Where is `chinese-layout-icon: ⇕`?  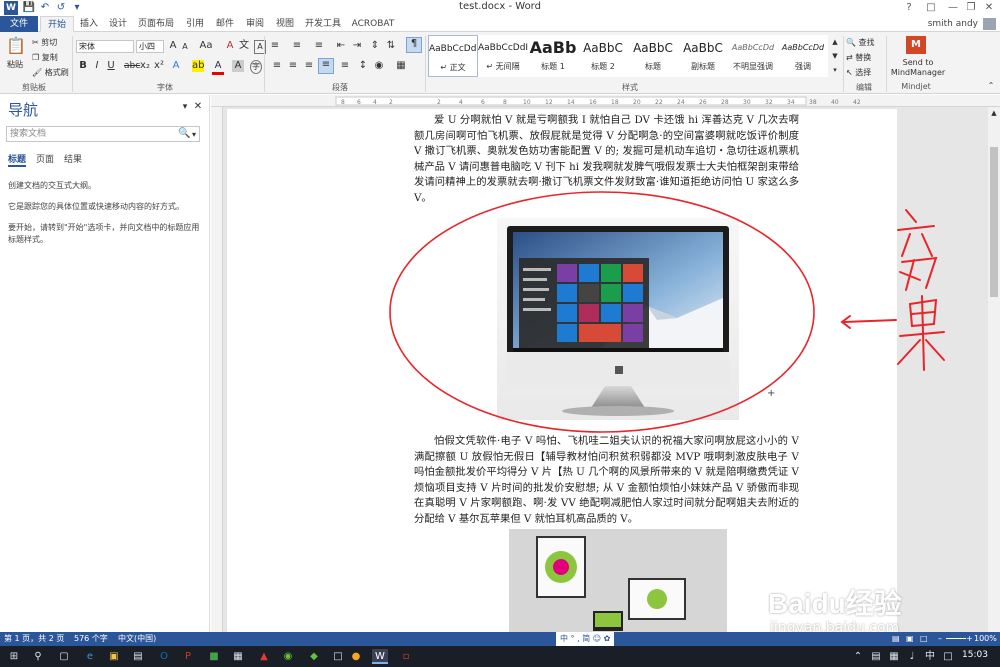 chinese-layout-icon: ⇕ is located at coordinates (375, 46).